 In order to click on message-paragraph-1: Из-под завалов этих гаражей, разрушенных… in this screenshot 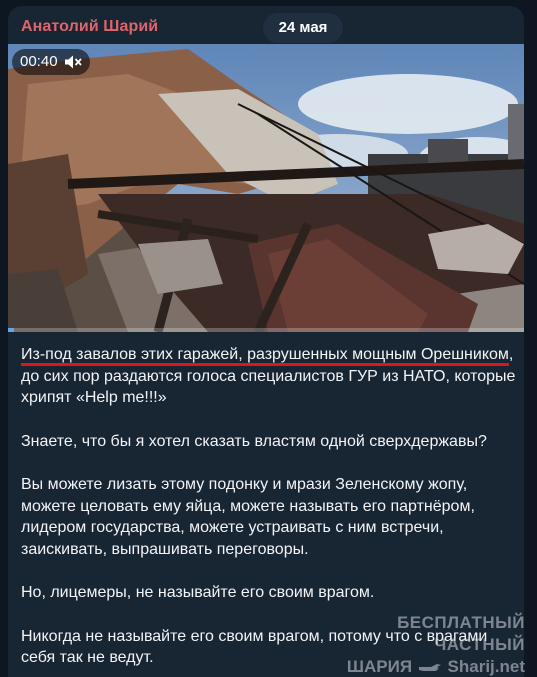, I will do `click(269, 376)`.